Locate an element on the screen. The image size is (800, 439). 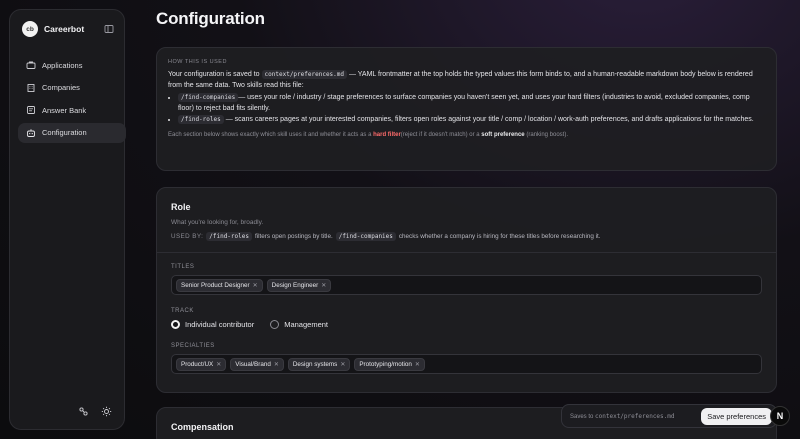
track-radio-group: Individual contributor Management is located at coordinates (466, 324).